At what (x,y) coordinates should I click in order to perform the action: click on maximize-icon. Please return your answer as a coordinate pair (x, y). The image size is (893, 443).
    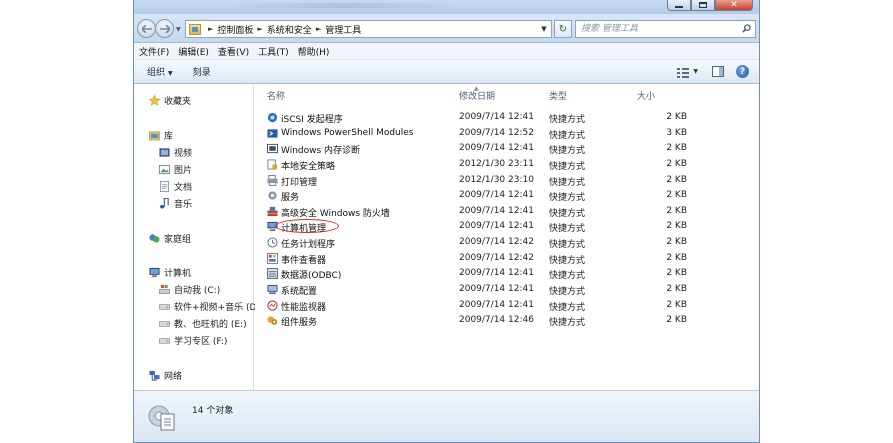
    Looking at the image, I should click on (703, 5).